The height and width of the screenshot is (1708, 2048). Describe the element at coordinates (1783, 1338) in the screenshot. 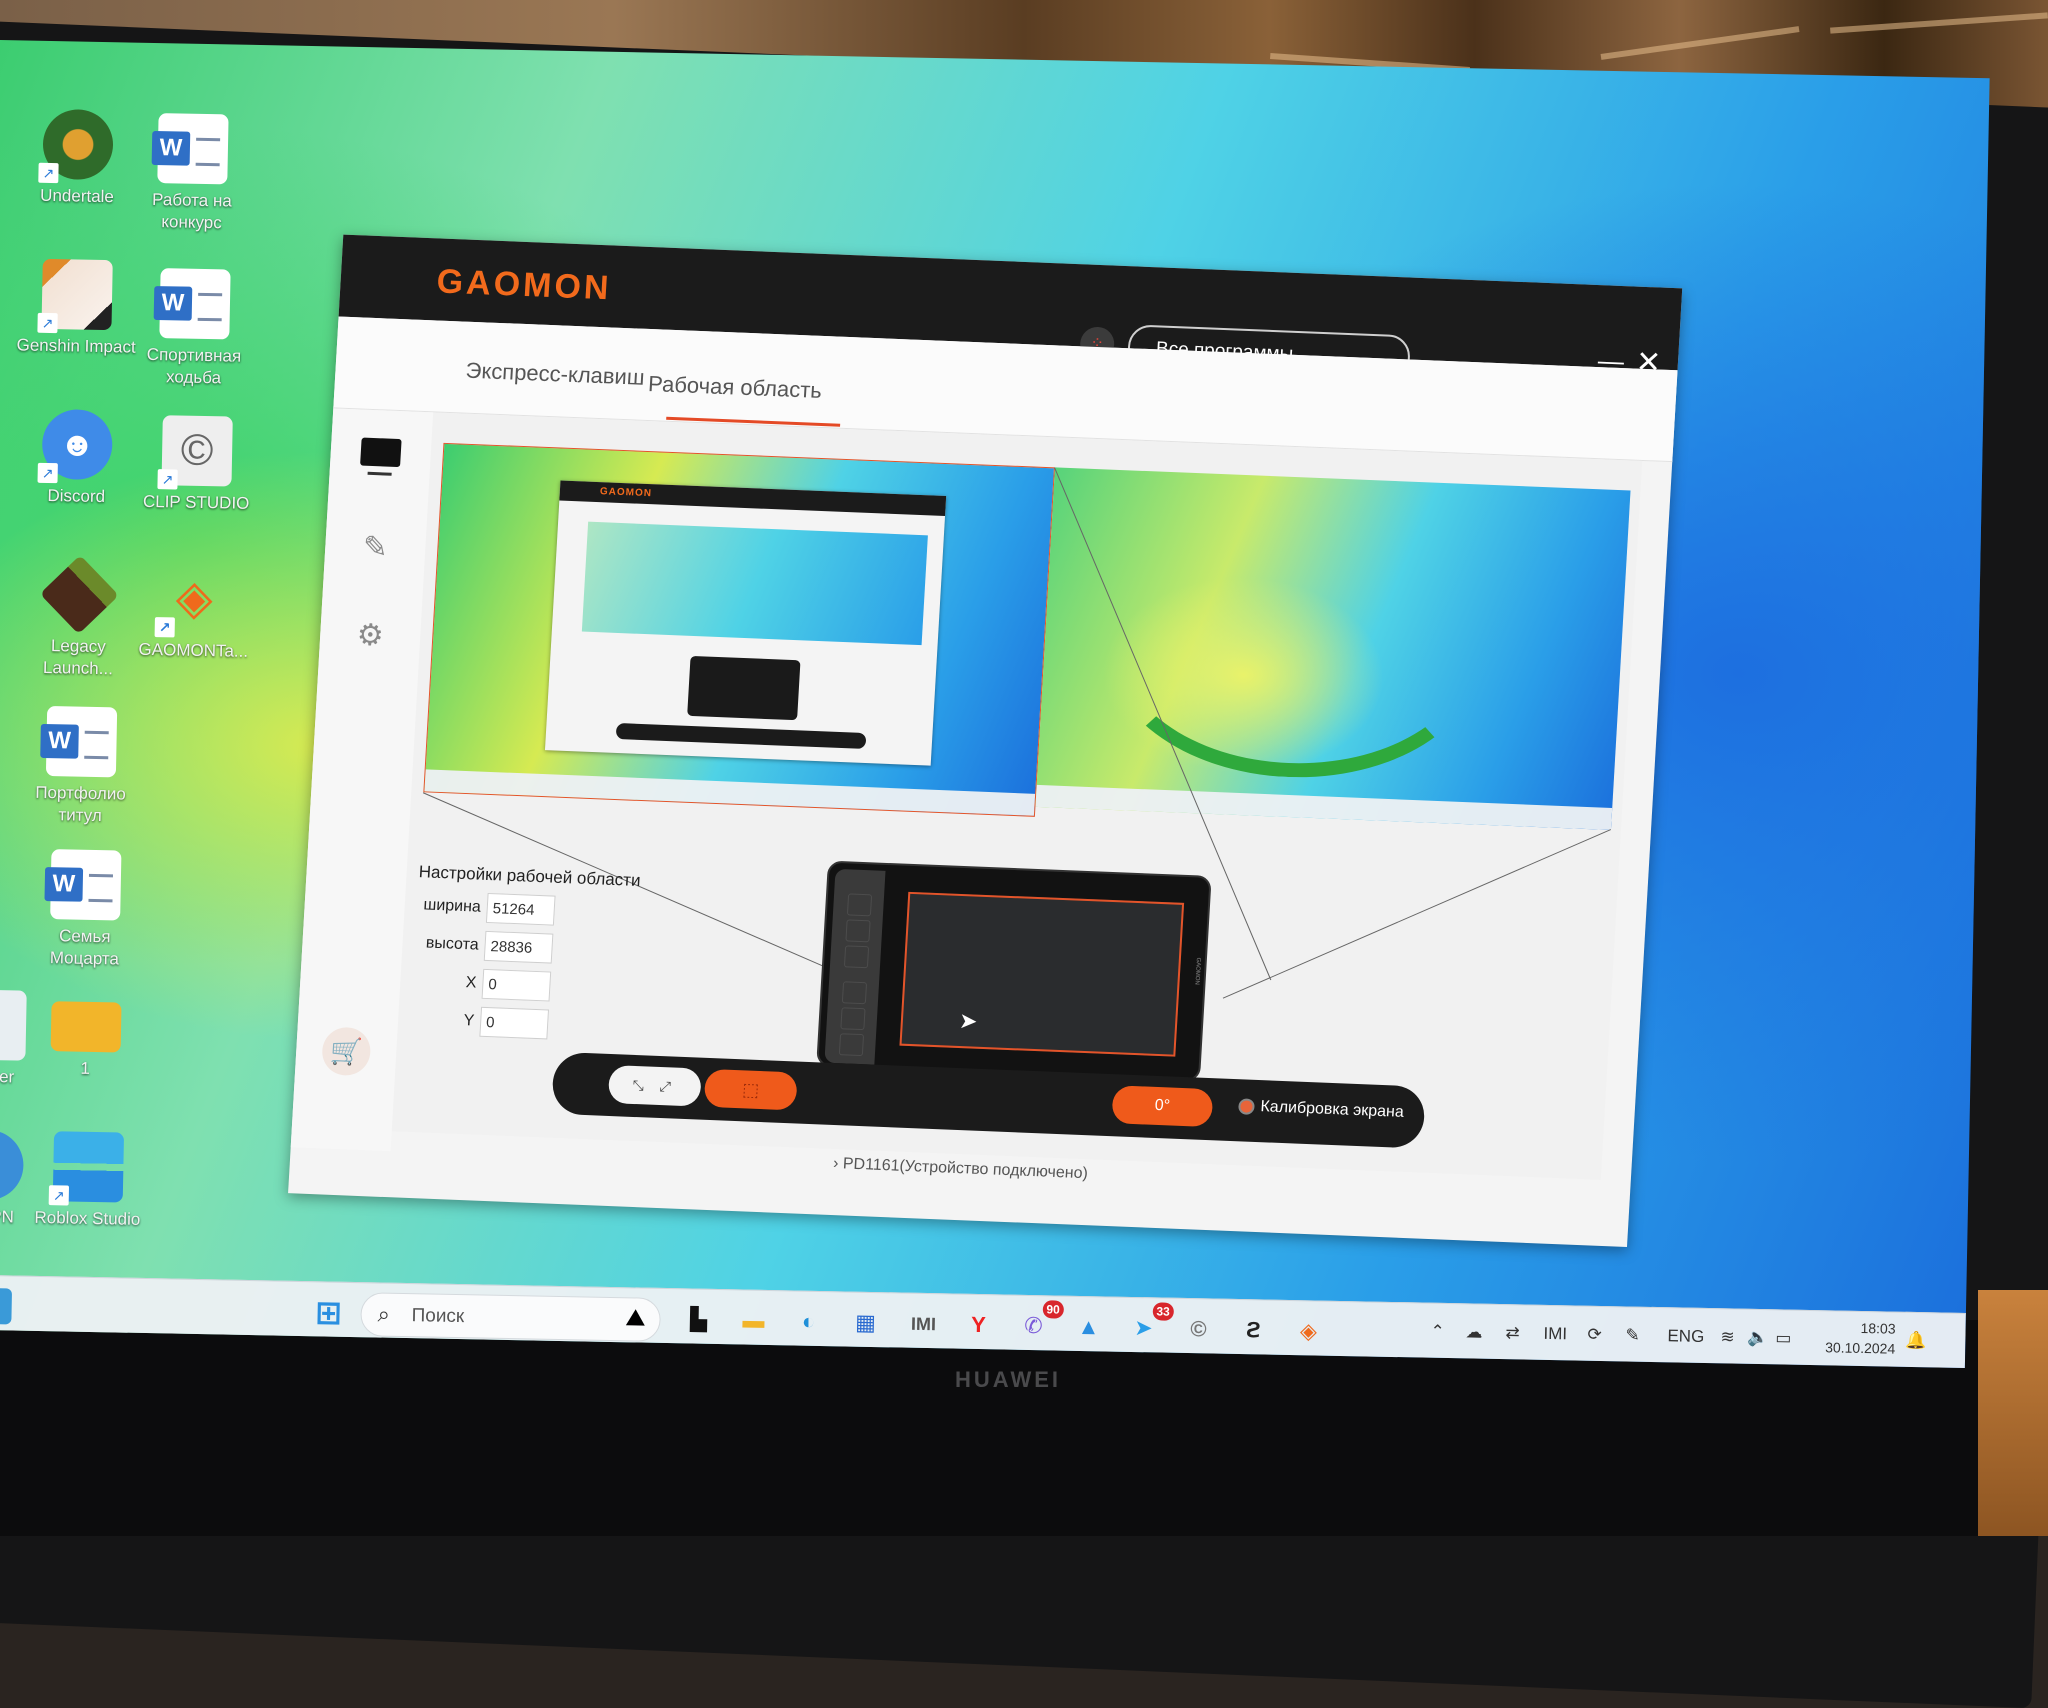

I see `battery-icon: ▭` at that location.